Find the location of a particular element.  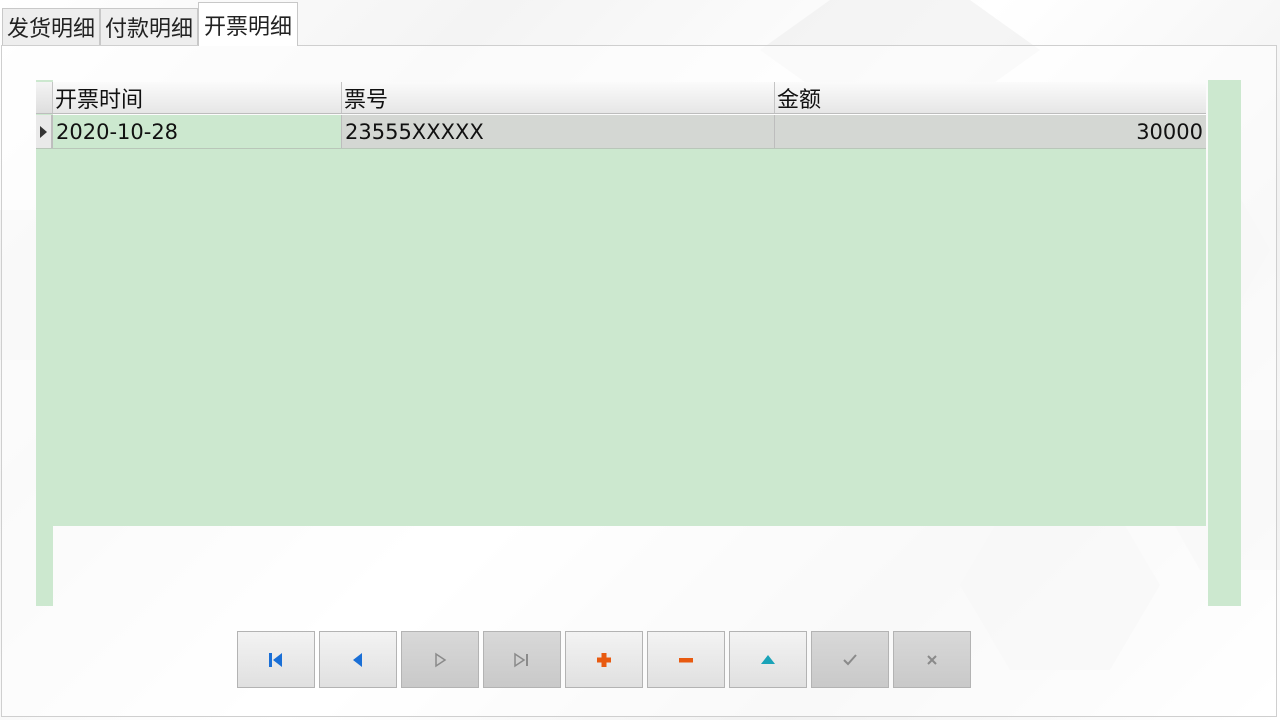

plus-icon is located at coordinates (604, 659).